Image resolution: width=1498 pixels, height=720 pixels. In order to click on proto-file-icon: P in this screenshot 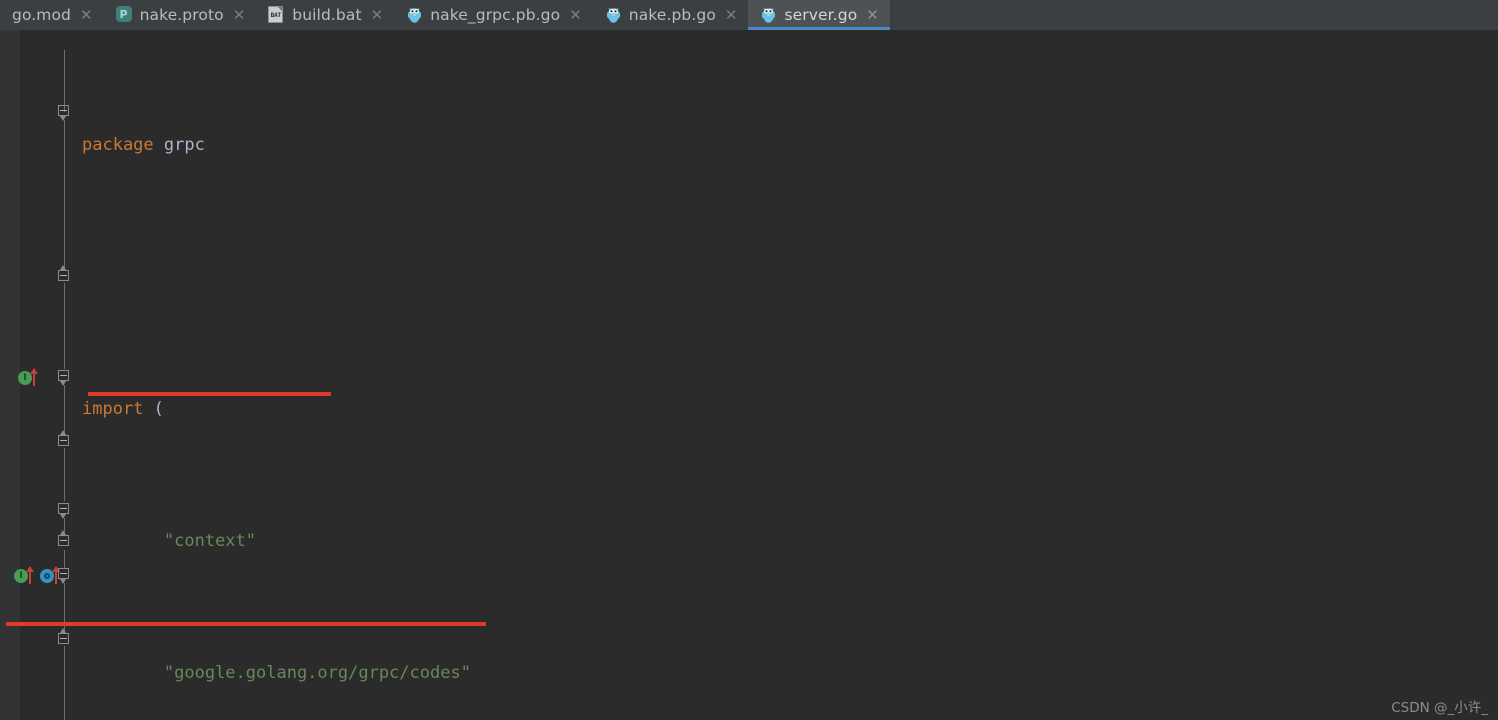, I will do `click(124, 15)`.